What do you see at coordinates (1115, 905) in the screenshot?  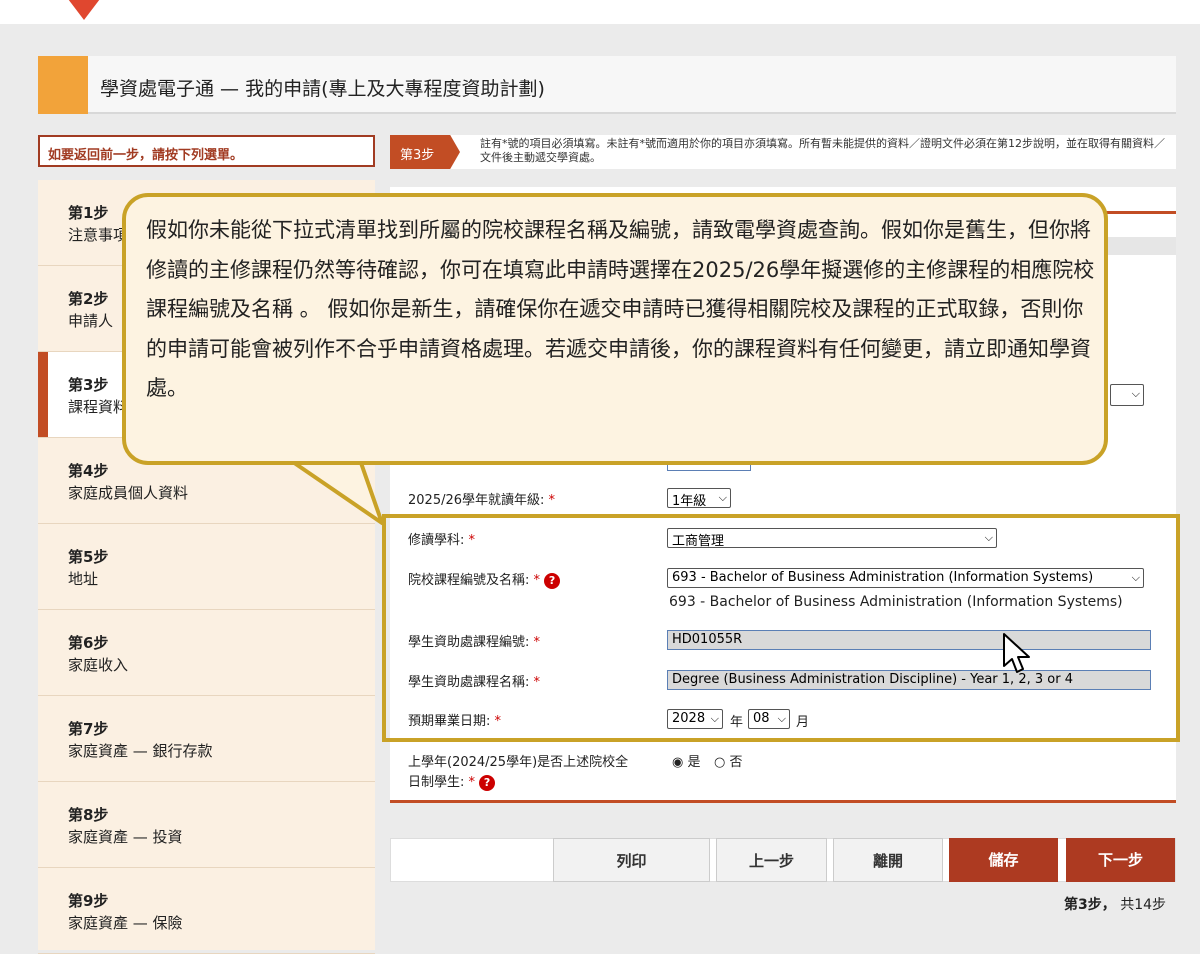 I see `page-count: 第3步， 共14步` at bounding box center [1115, 905].